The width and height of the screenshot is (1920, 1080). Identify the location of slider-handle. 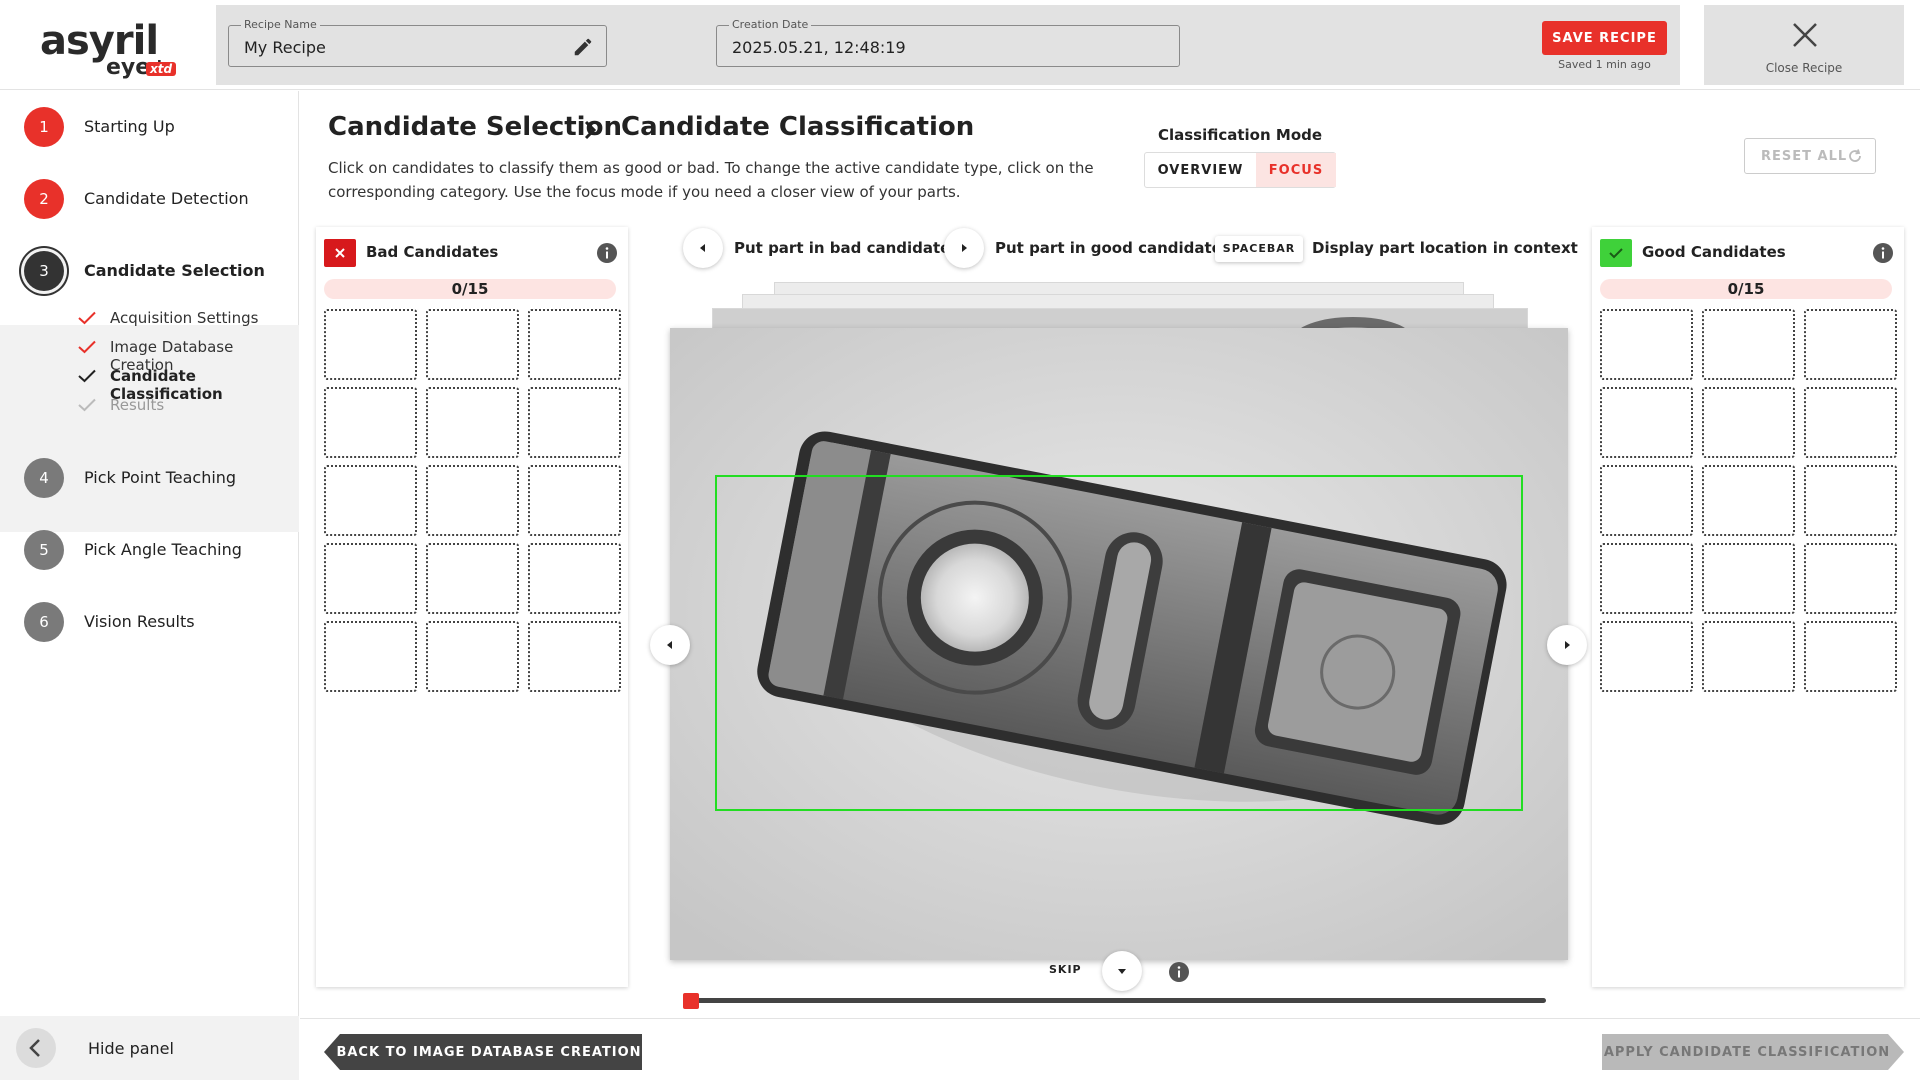
(691, 1001).